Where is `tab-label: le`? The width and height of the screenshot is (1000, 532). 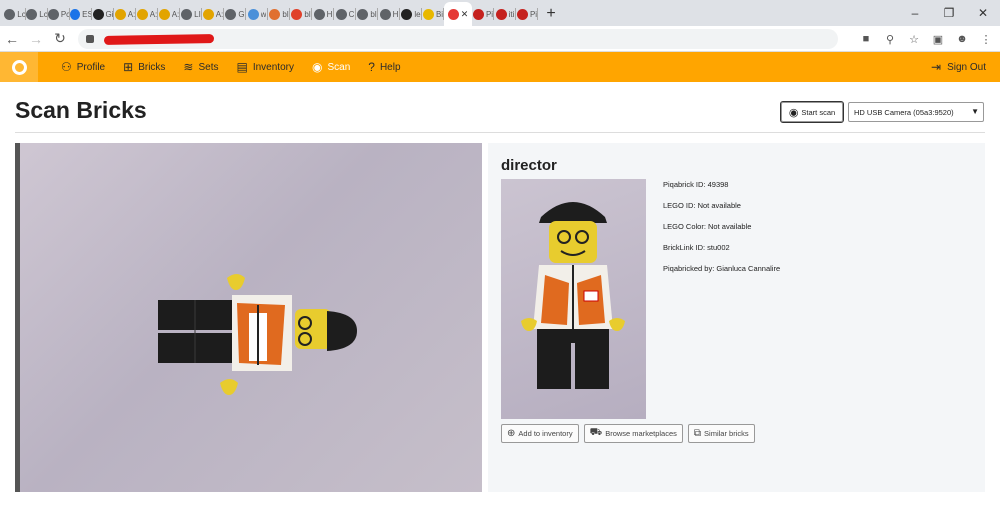
tab-label: le is located at coordinates (417, 14).